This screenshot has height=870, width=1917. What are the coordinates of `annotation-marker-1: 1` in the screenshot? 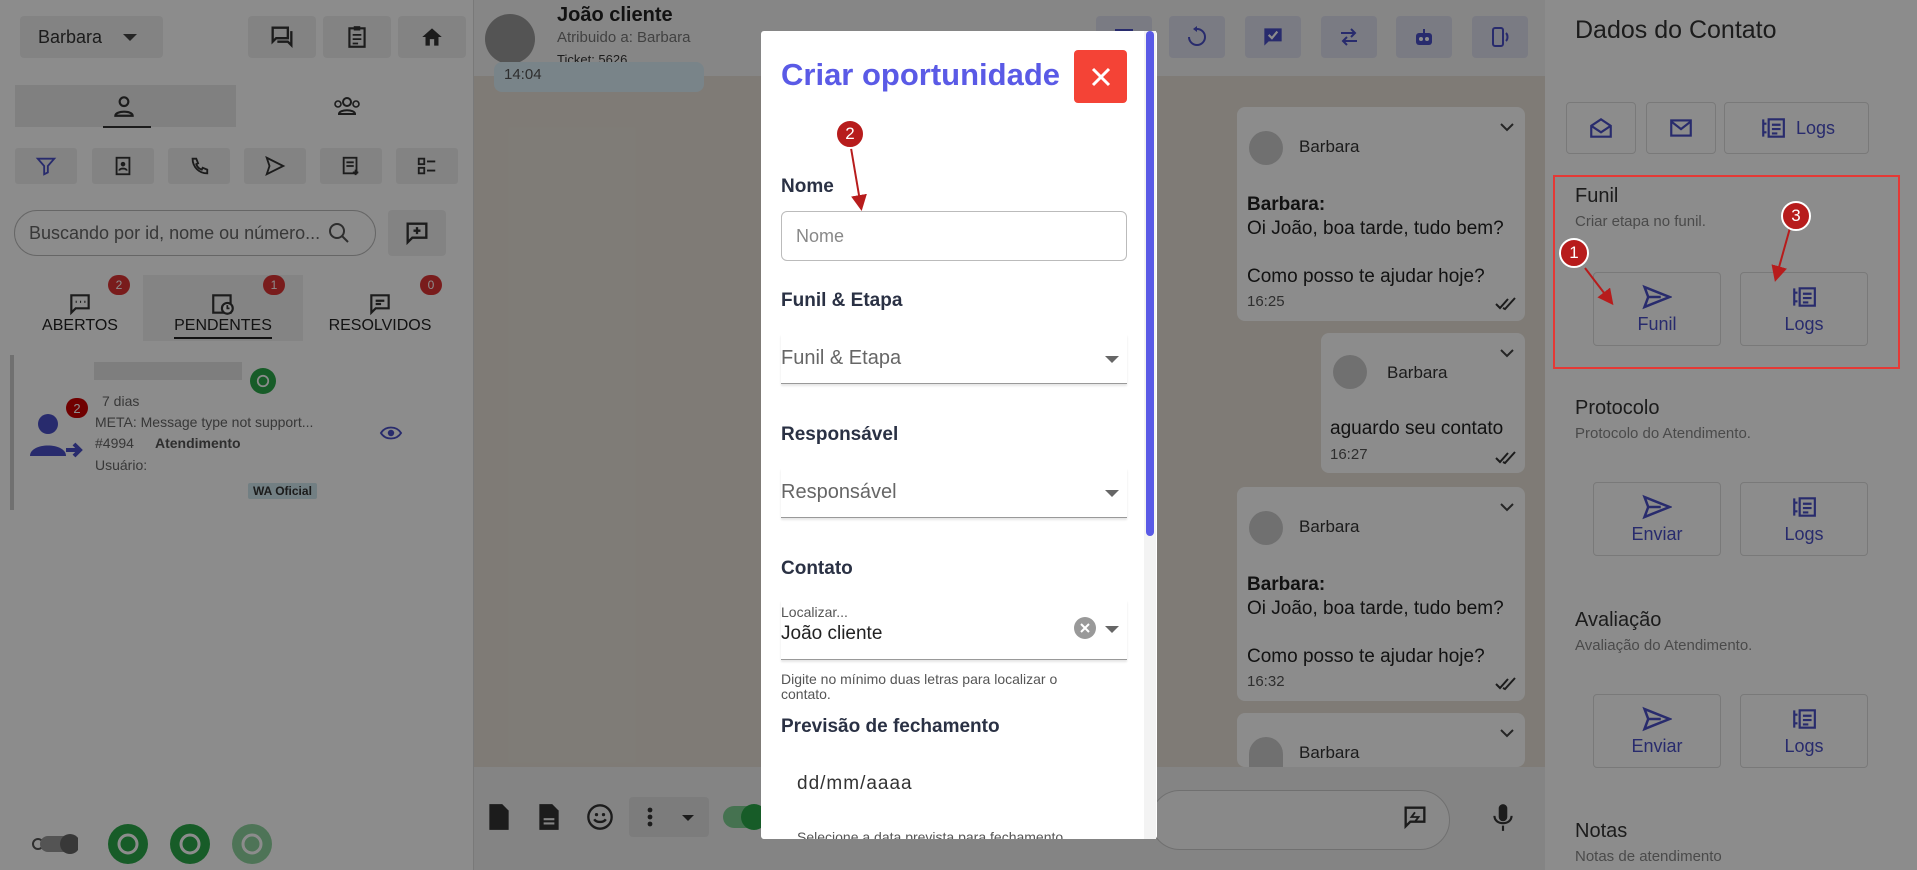 It's located at (1574, 253).